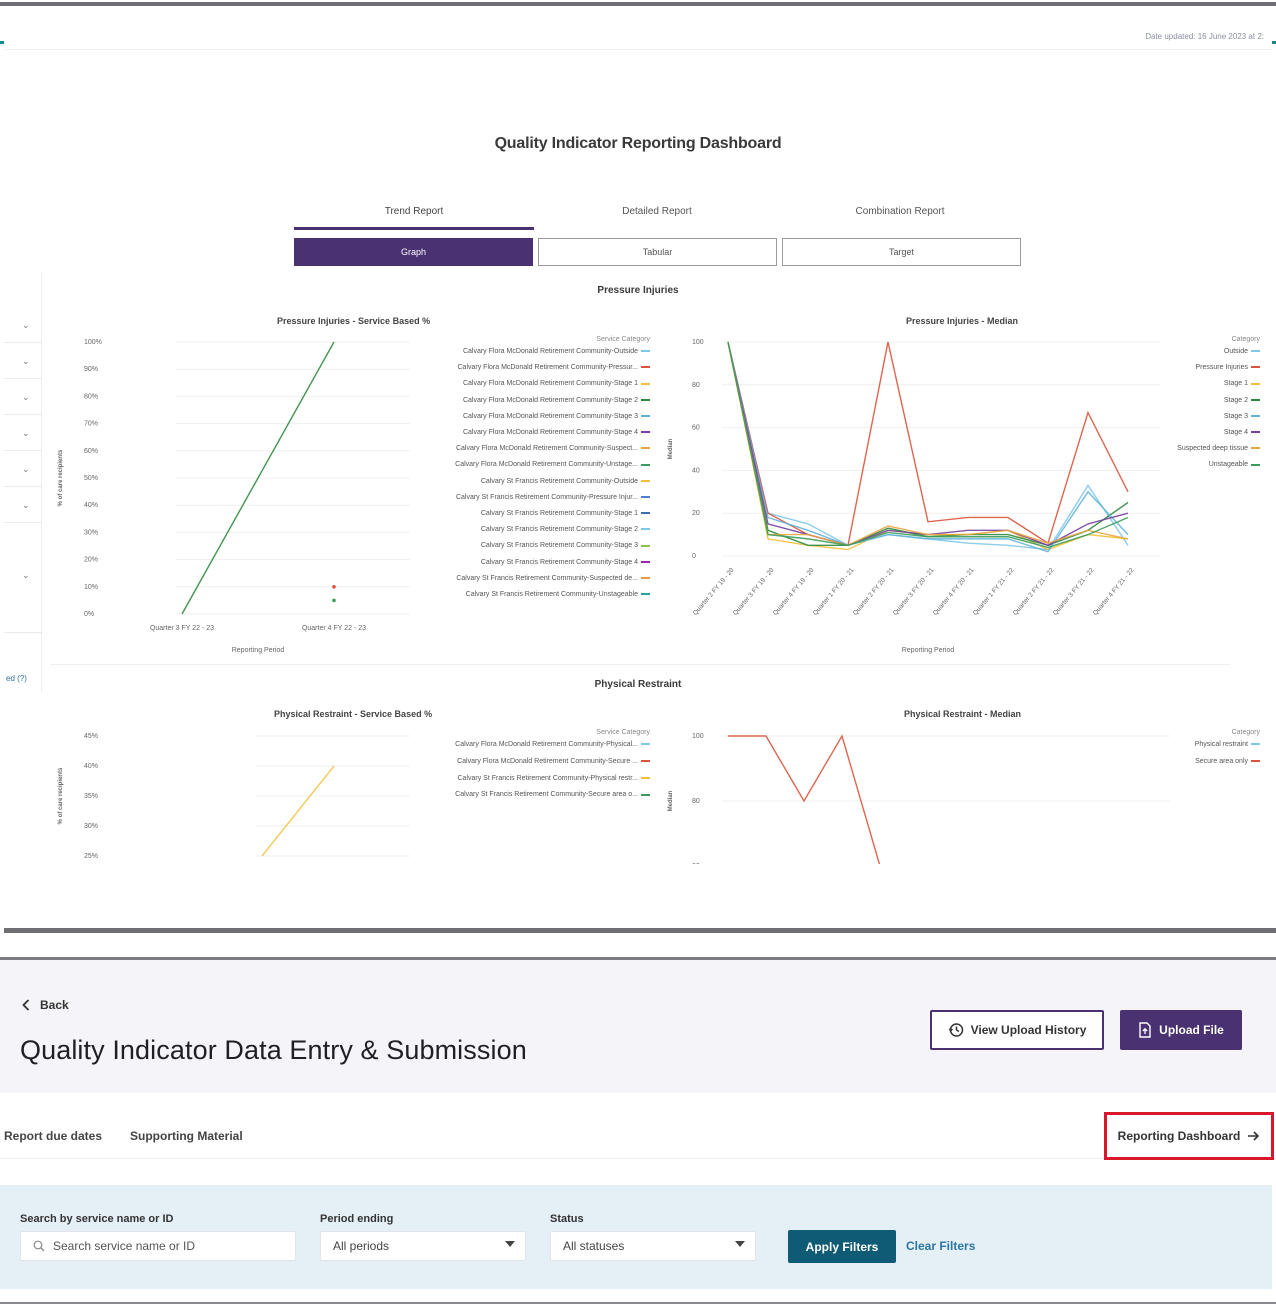 The image size is (1276, 1314). What do you see at coordinates (623, 339) in the screenshot?
I see `legend-title: Service Category` at bounding box center [623, 339].